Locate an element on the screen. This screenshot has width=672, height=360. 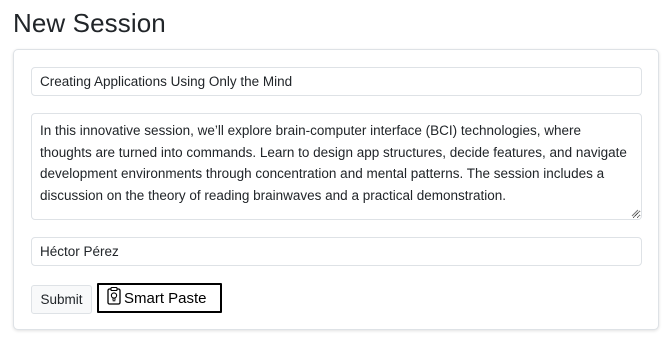
speaker-name-input is located at coordinates (336, 251).